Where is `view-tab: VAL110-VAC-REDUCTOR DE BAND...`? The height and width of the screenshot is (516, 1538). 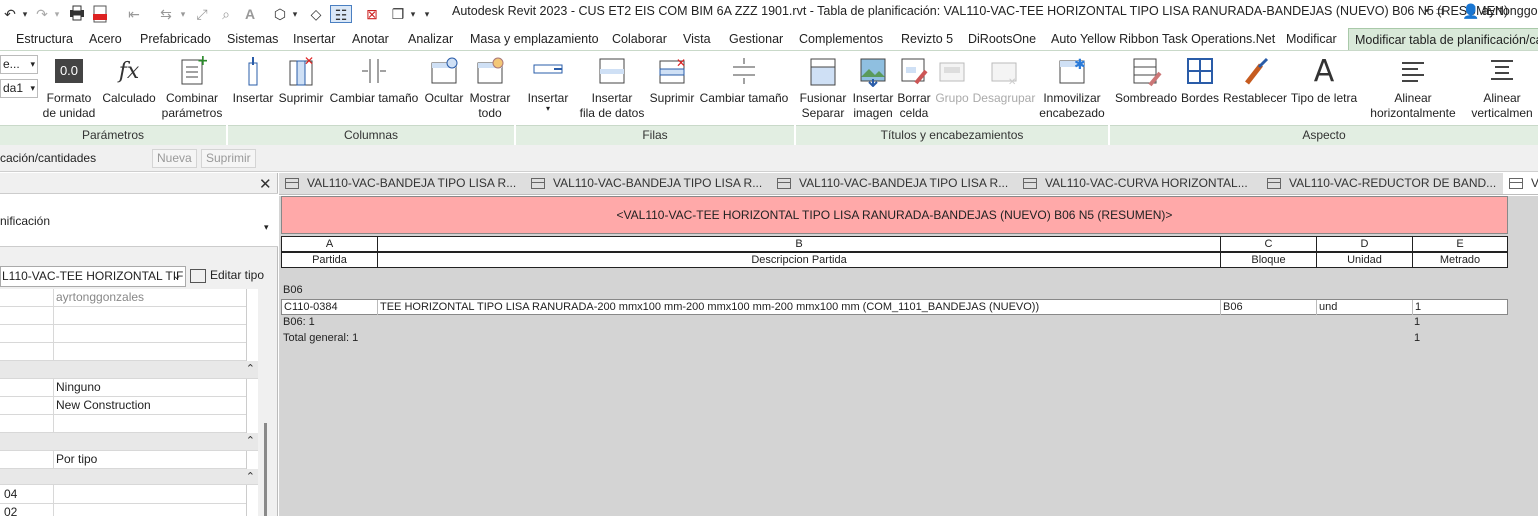
view-tab: VAL110-VAC-REDUCTOR DE BAND... is located at coordinates (1382, 183).